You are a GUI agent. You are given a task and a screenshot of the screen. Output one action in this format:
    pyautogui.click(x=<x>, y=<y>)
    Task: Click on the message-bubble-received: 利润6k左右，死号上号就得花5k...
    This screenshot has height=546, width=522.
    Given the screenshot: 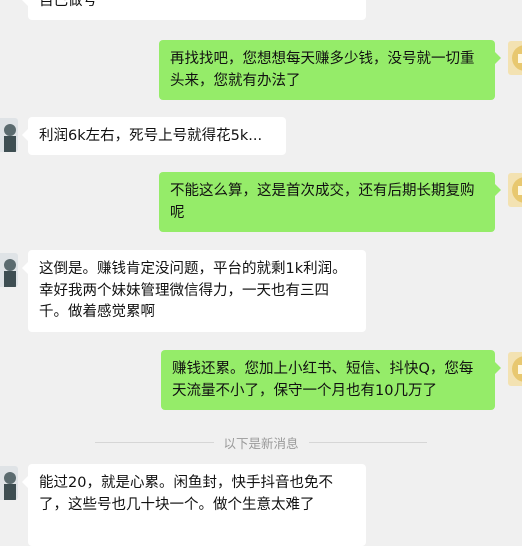 What is the action you would take?
    pyautogui.click(x=154, y=136)
    